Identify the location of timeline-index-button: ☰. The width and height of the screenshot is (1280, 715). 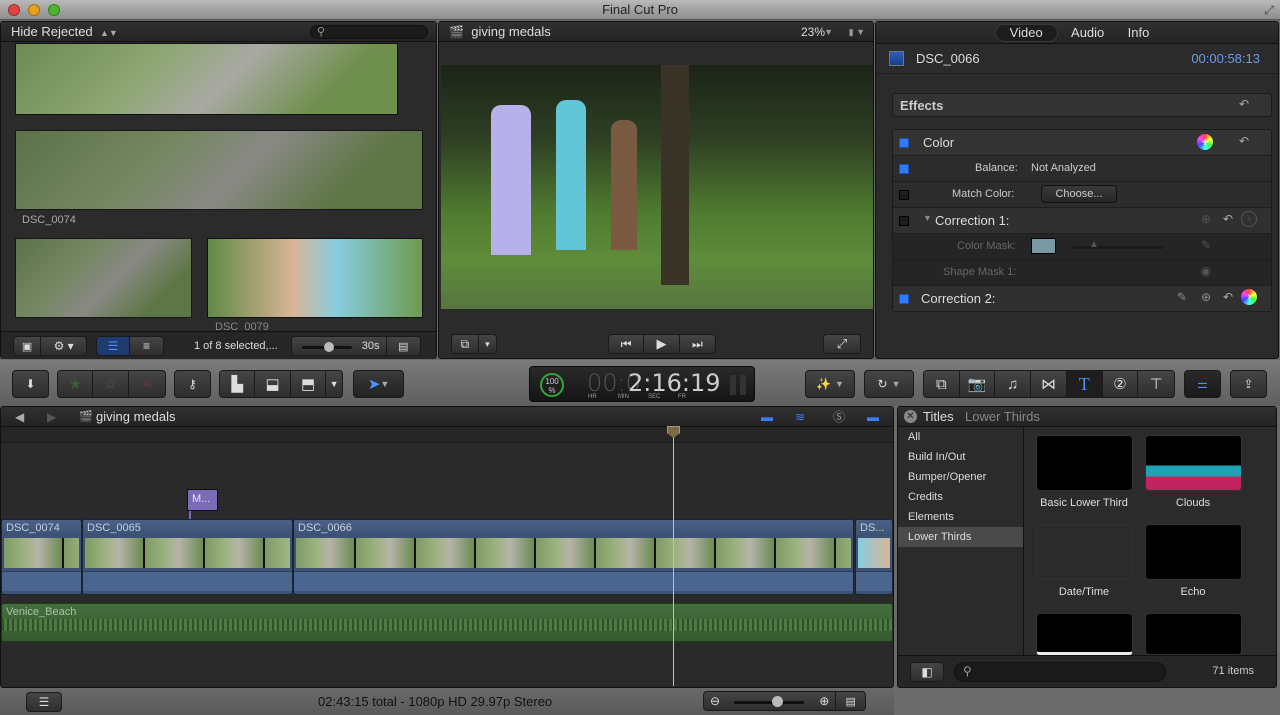
(44, 702).